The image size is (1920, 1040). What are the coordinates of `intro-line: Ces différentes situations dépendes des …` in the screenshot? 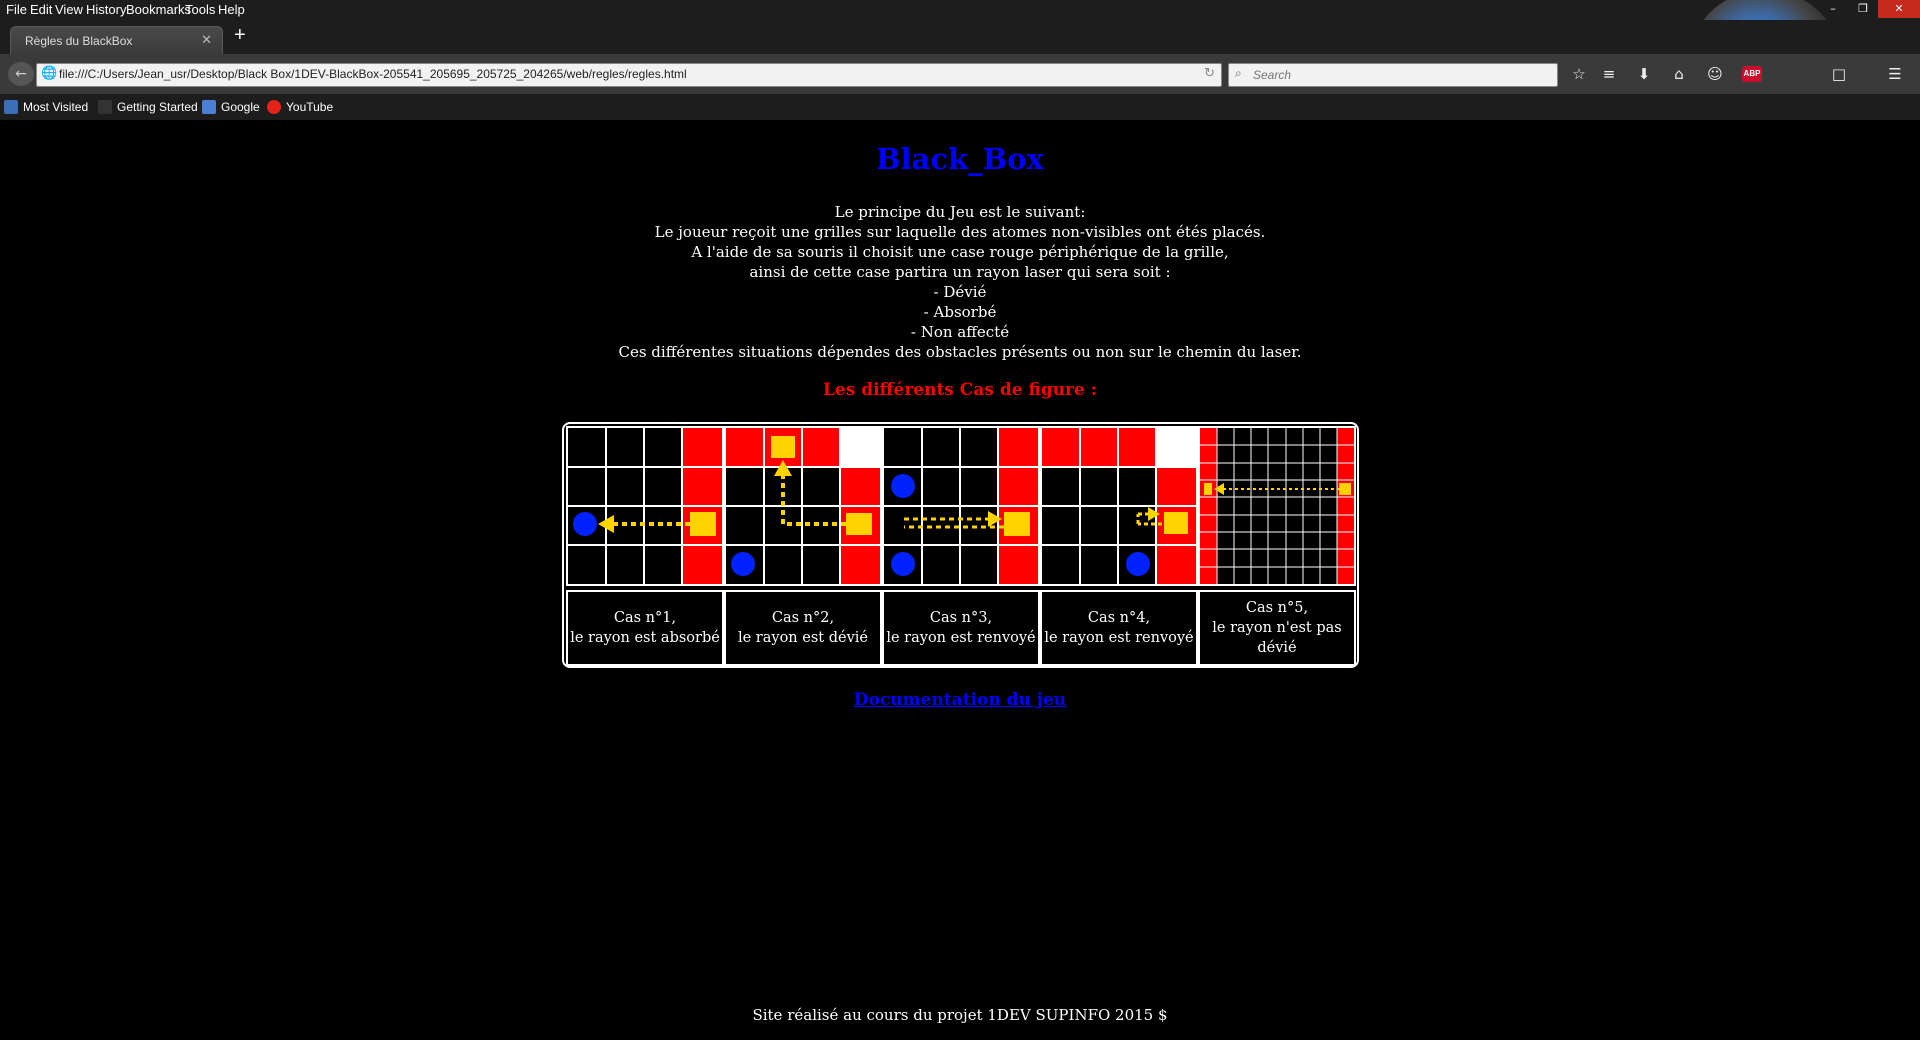 It's located at (960, 352).